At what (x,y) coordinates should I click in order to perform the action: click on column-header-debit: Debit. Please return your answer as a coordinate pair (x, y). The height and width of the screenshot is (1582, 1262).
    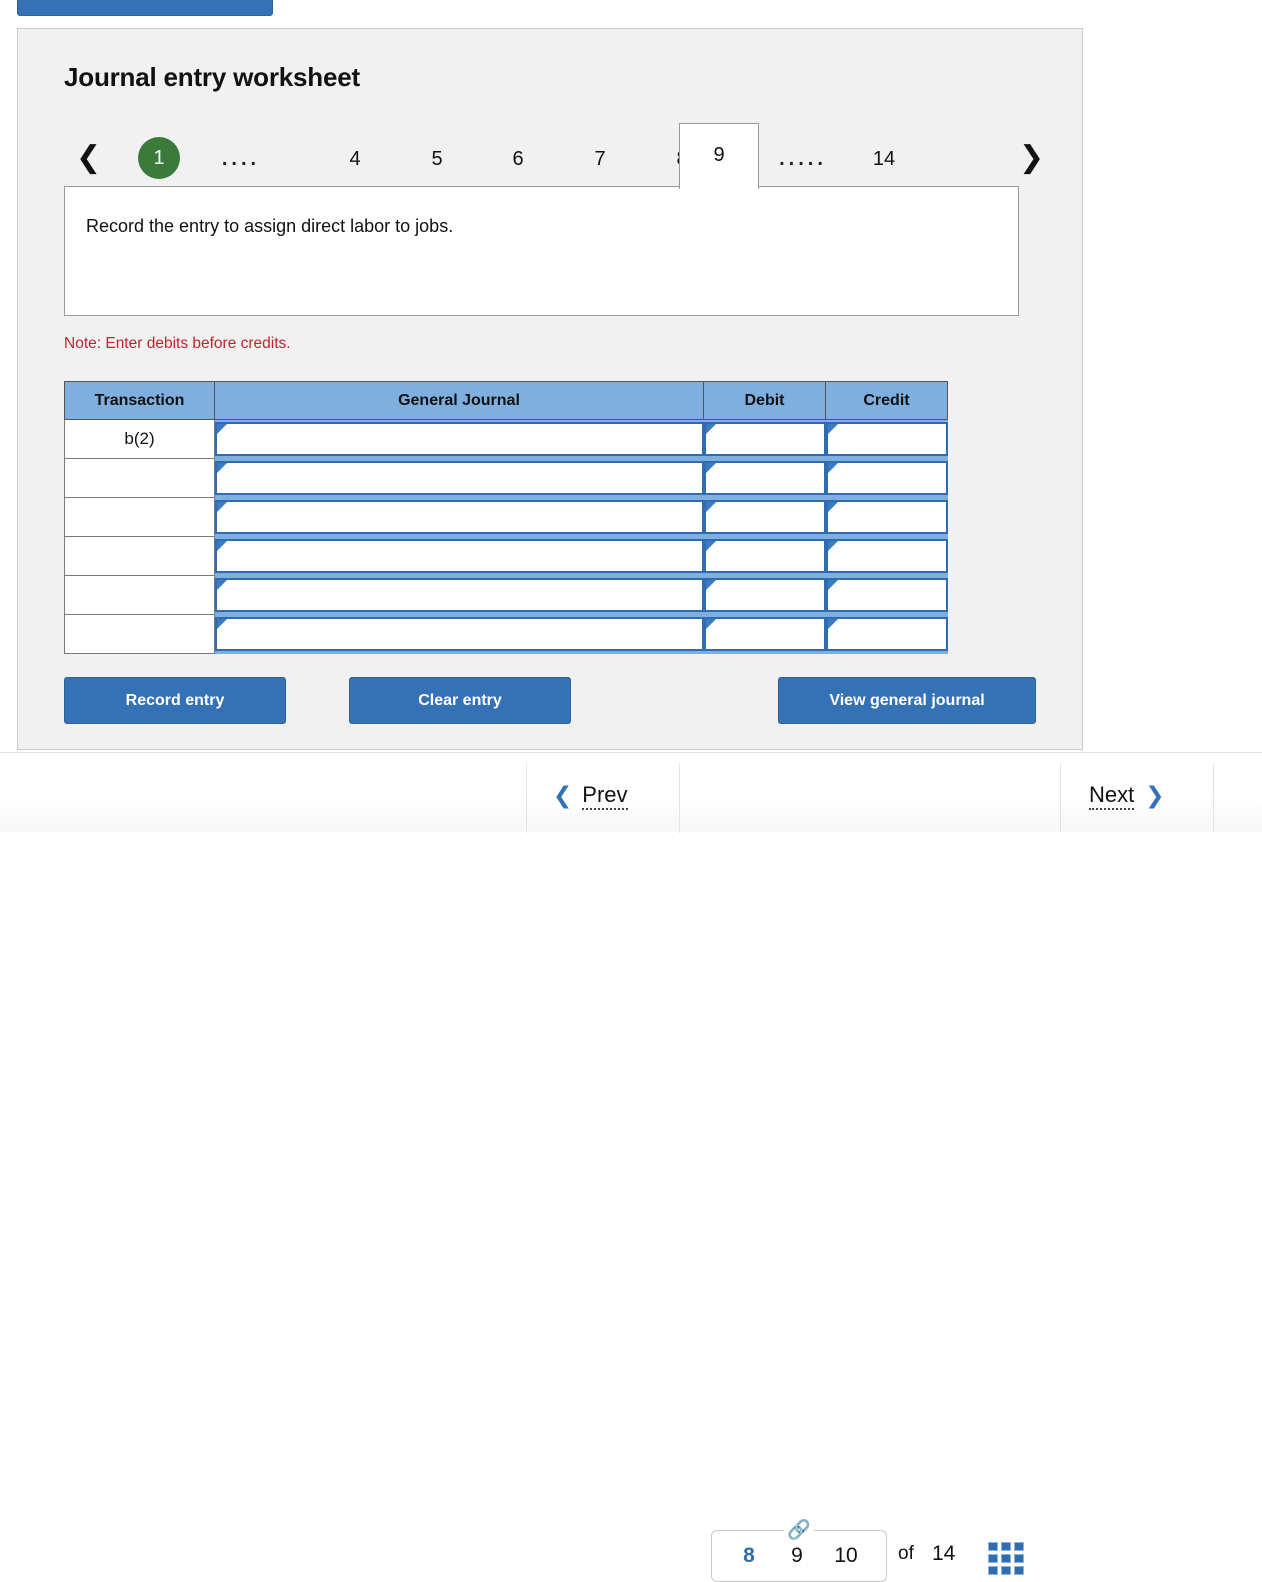
    Looking at the image, I should click on (764, 400).